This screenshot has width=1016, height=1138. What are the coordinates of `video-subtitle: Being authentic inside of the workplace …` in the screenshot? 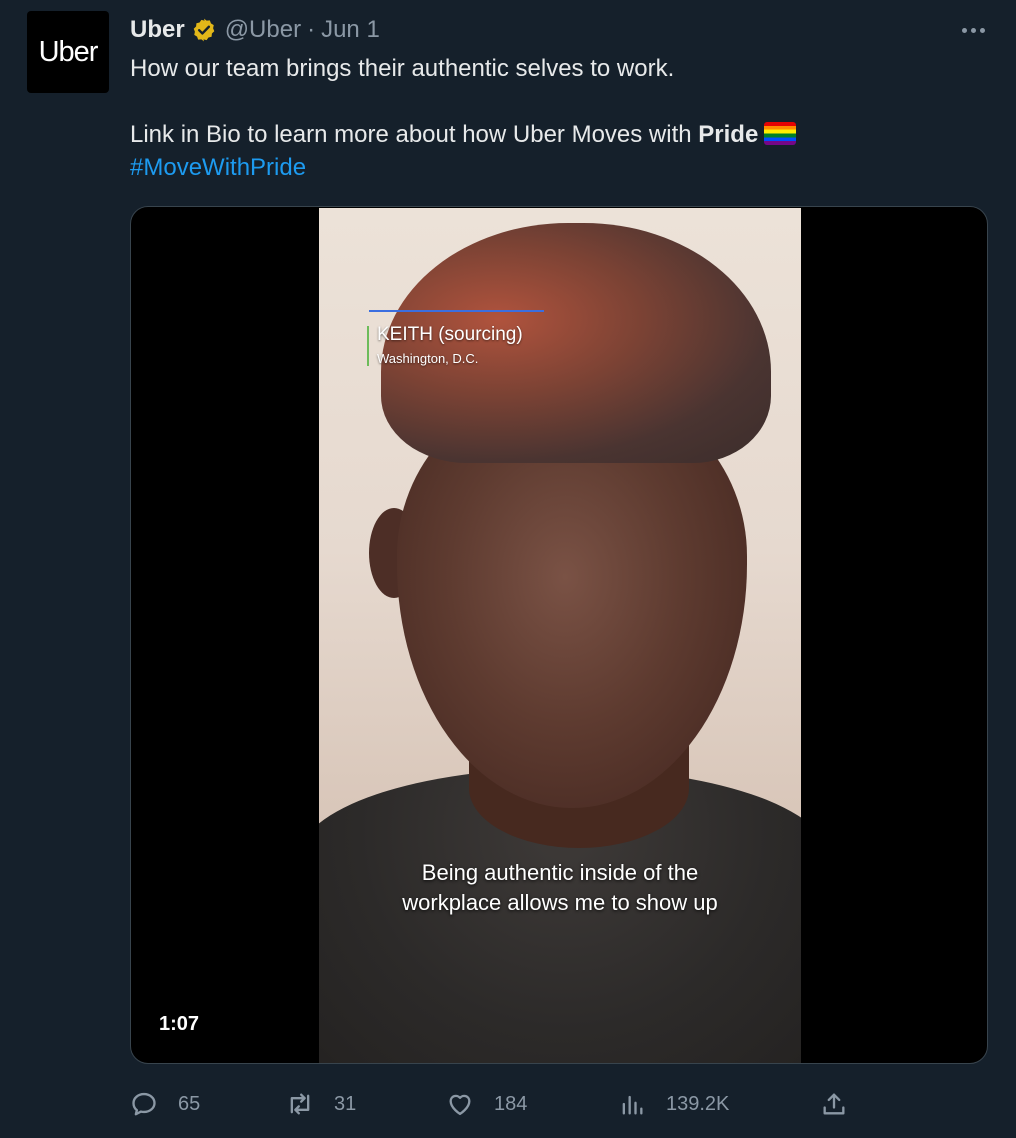 It's located at (560, 888).